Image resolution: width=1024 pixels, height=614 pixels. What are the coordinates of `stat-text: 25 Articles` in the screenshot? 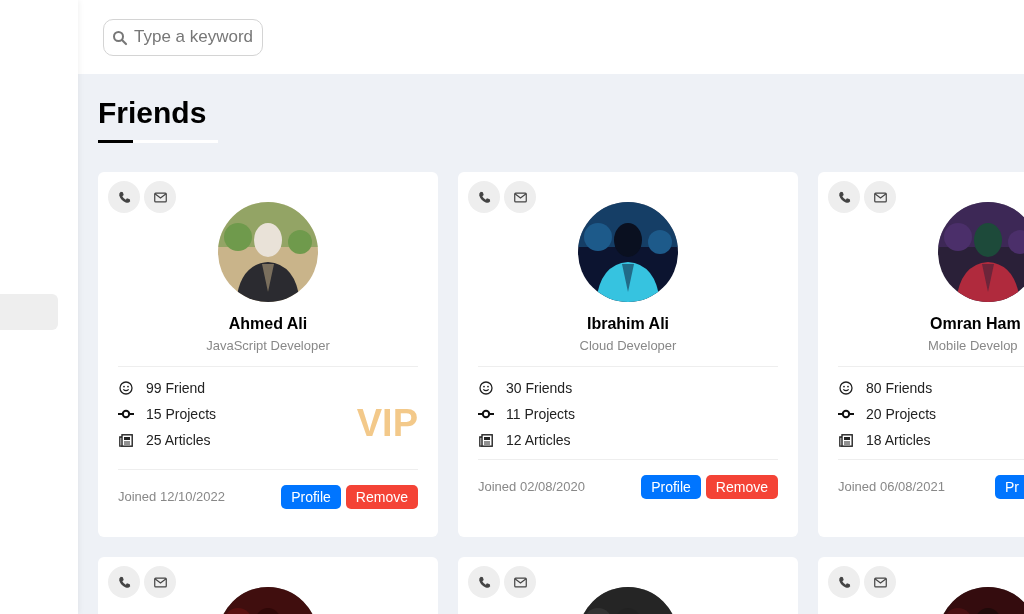 It's located at (178, 440).